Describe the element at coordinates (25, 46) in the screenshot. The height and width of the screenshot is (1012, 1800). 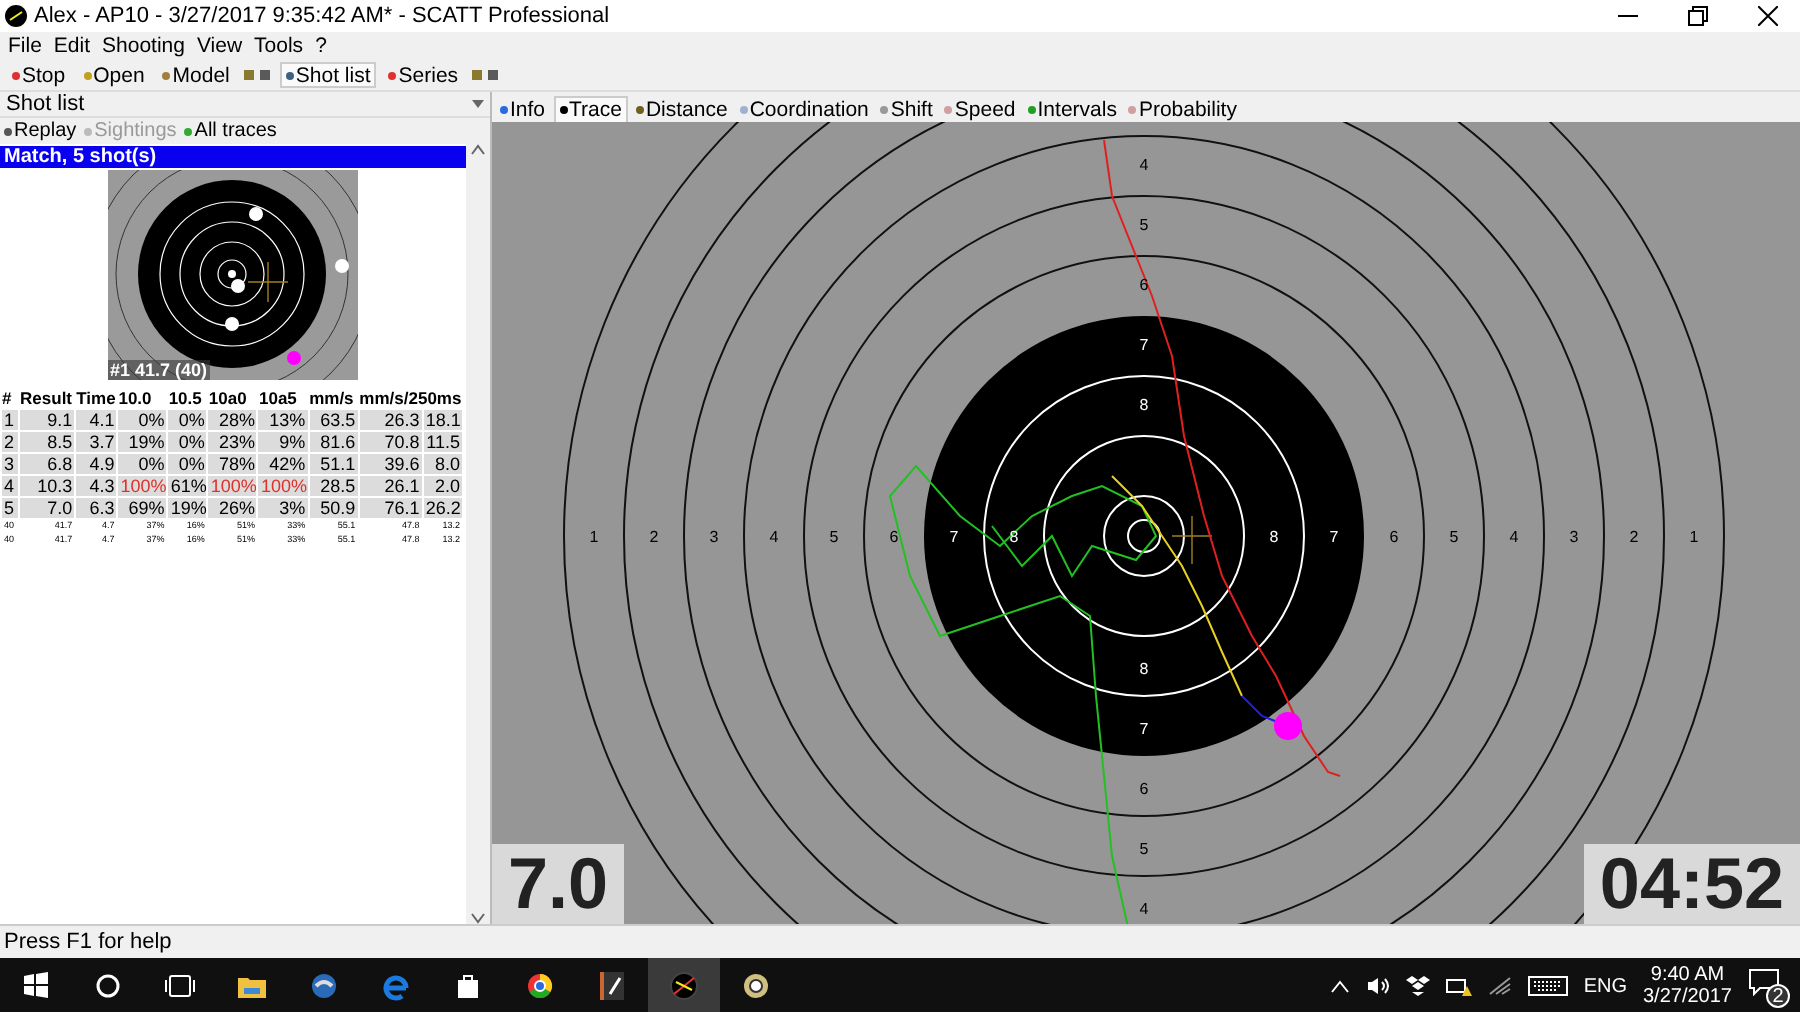
I see `menu-item: File` at that location.